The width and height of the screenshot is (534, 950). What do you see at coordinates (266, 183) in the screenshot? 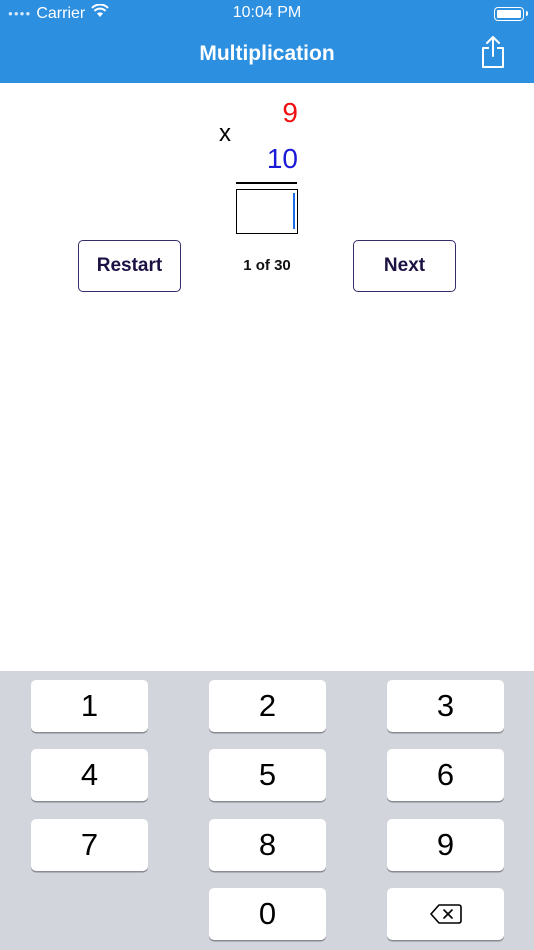
I see `sum-line` at bounding box center [266, 183].